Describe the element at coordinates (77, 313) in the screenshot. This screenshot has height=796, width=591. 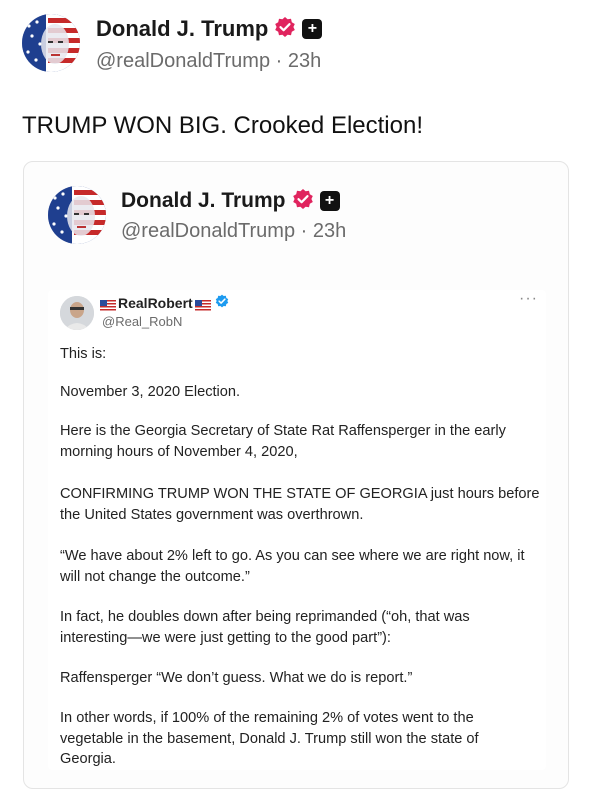
I see `embedded-author-avatar` at that location.